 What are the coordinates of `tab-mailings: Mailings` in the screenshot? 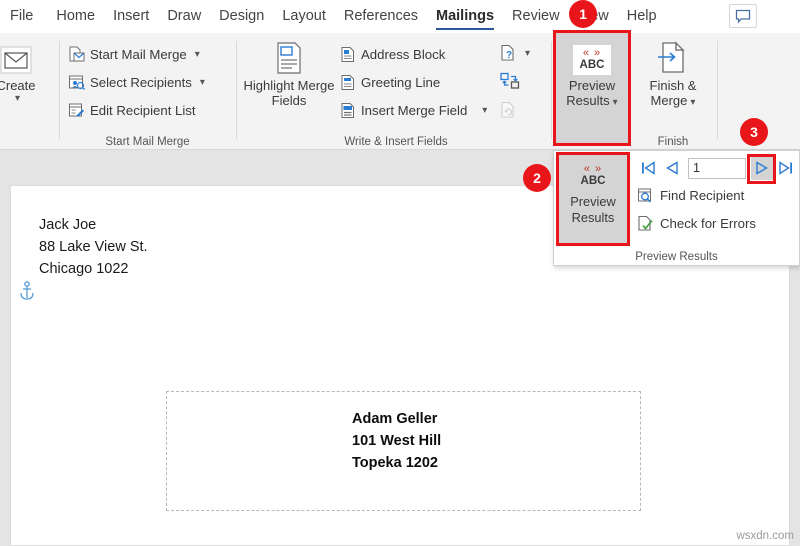 It's located at (465, 16).